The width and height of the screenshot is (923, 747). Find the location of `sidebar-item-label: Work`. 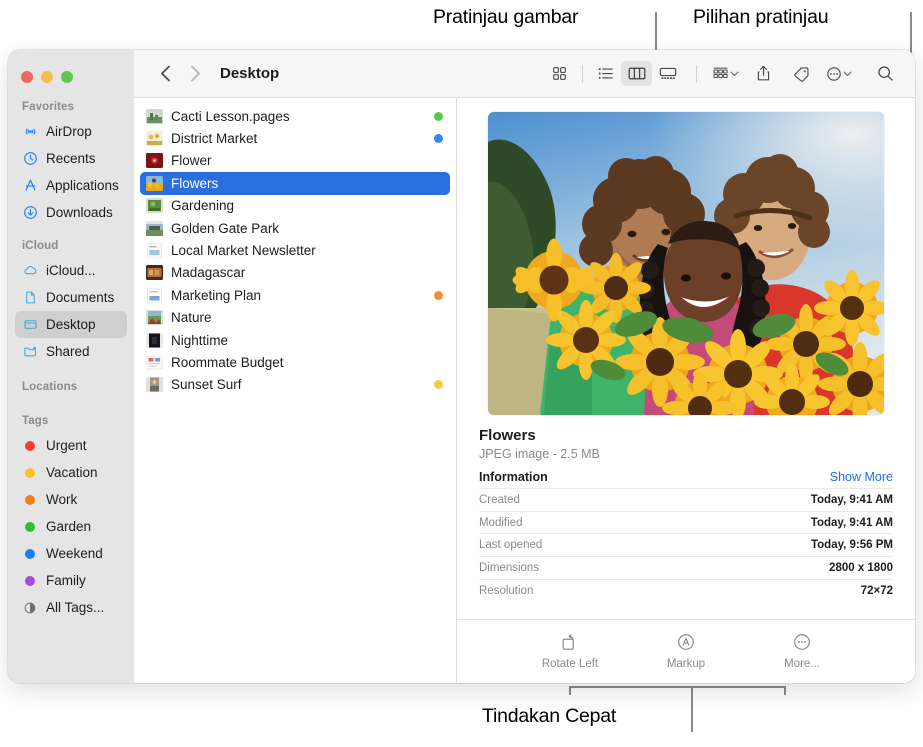

sidebar-item-label: Work is located at coordinates (62, 499).